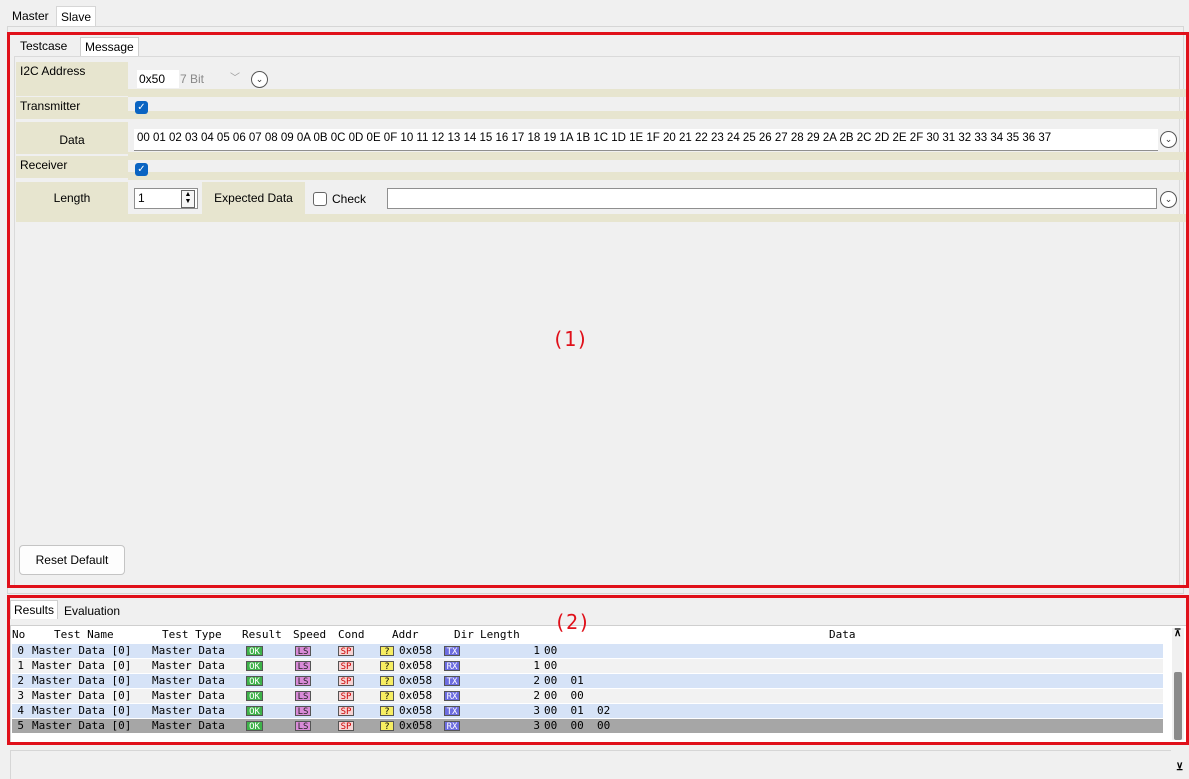  I want to click on scroll-bottom-icon: ⊻, so click(1179, 767).